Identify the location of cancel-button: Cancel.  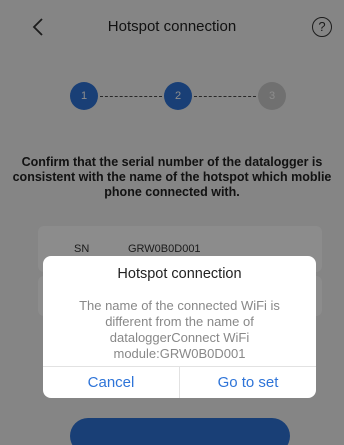
(111, 382).